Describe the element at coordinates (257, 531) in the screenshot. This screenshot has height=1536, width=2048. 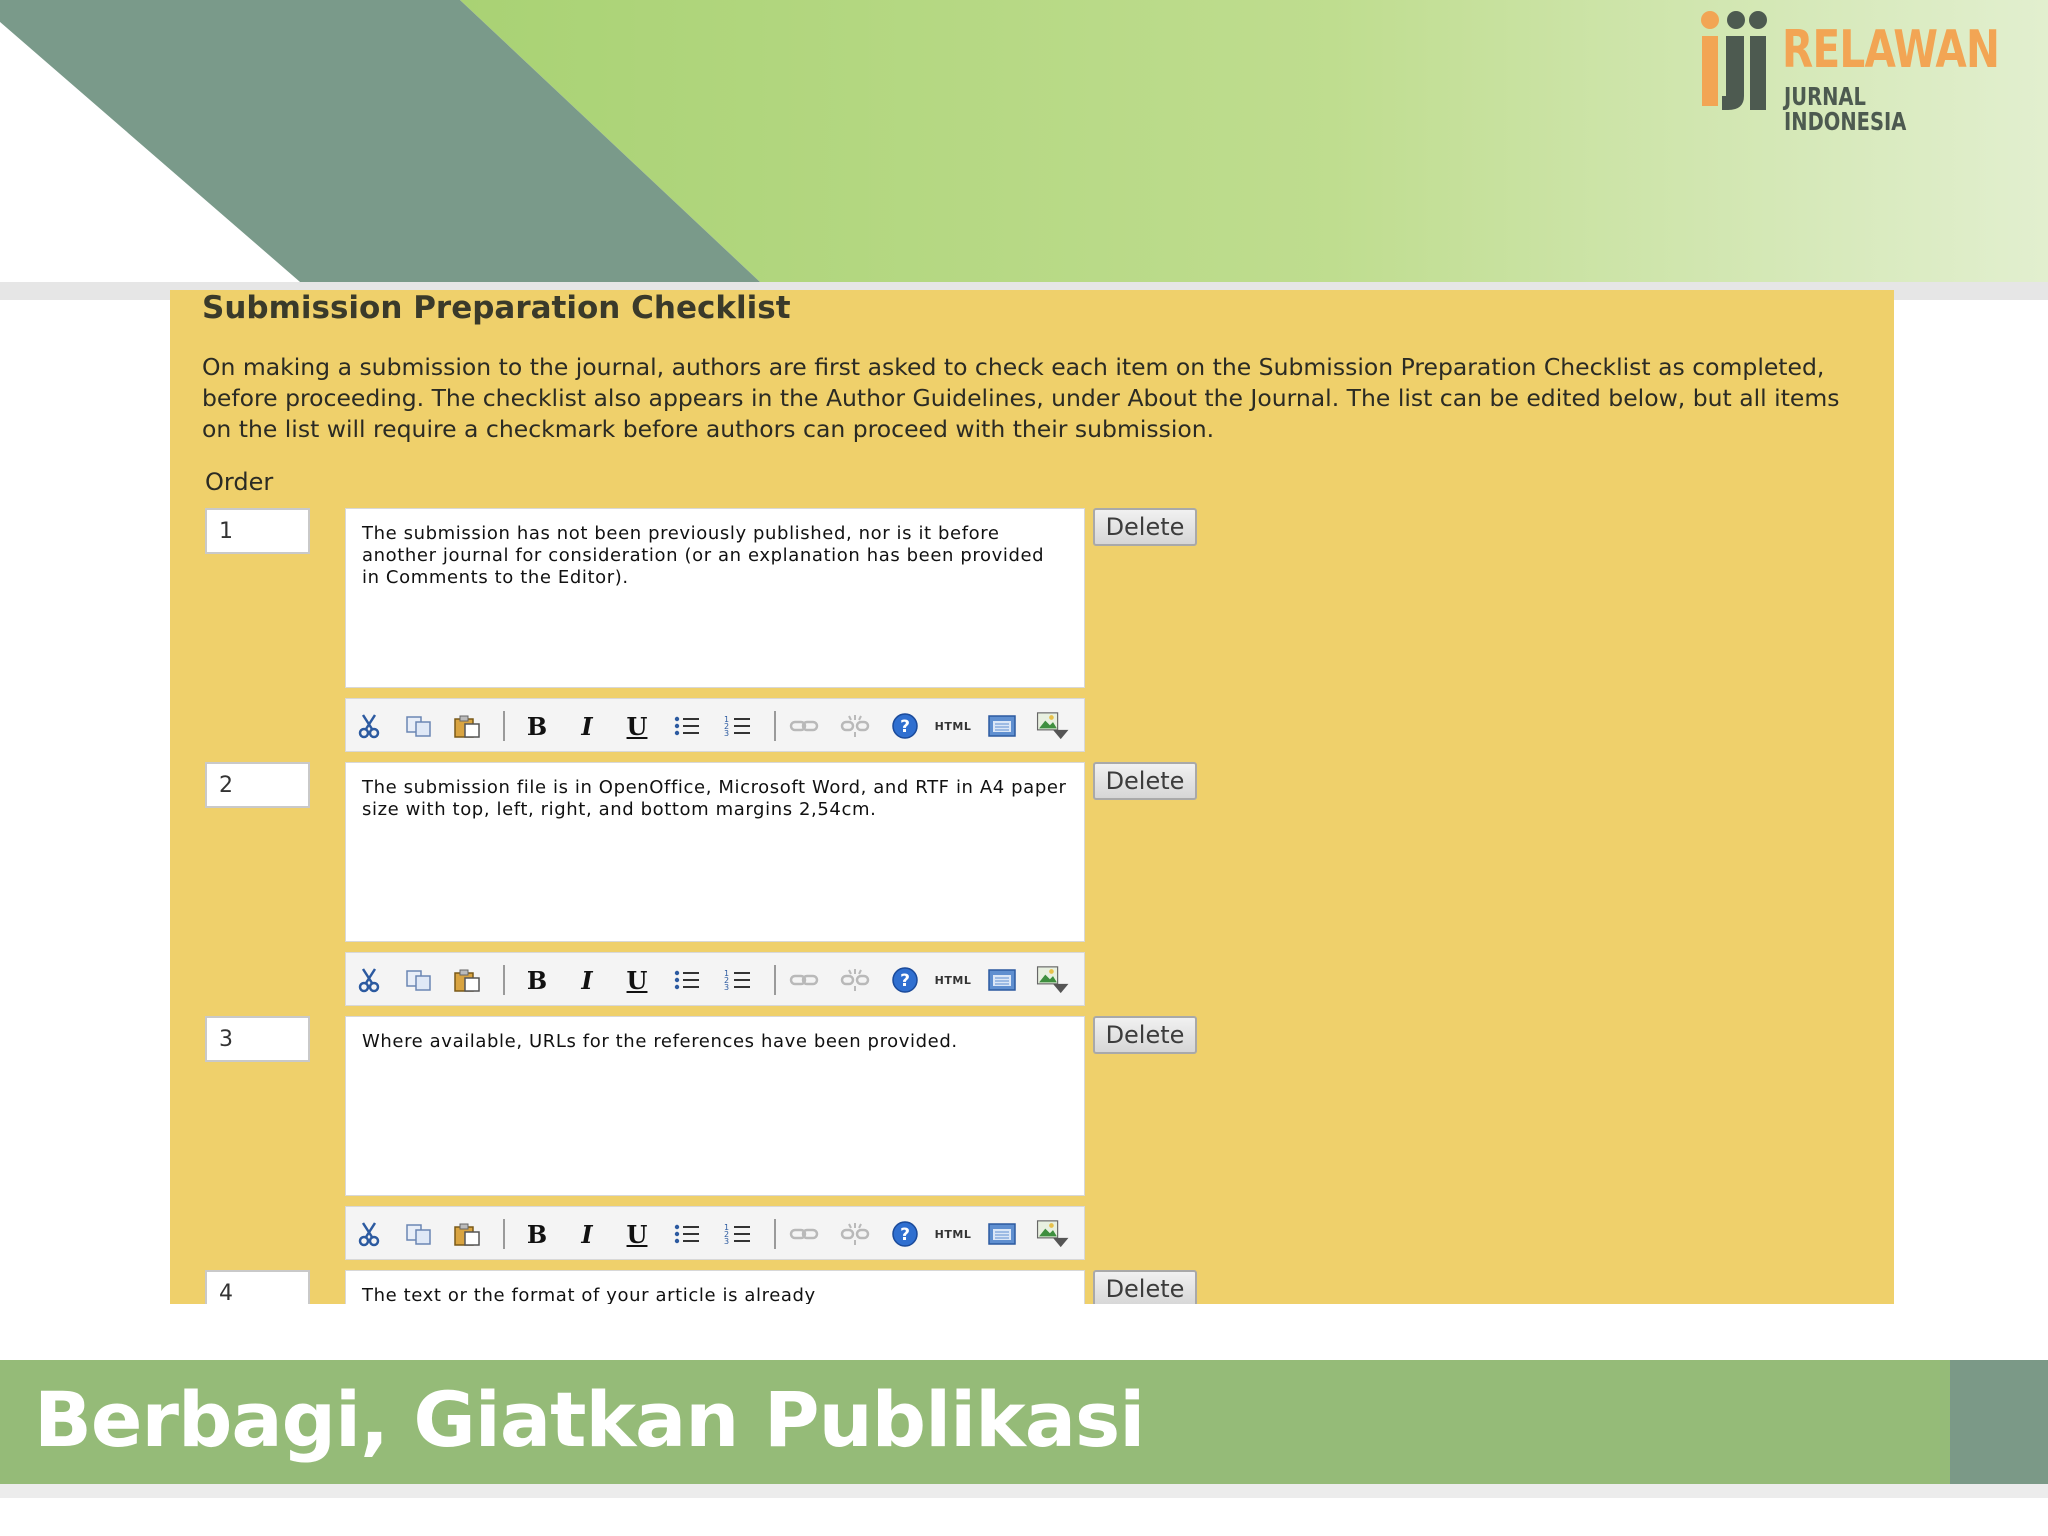
I see `order-input: 1` at that location.